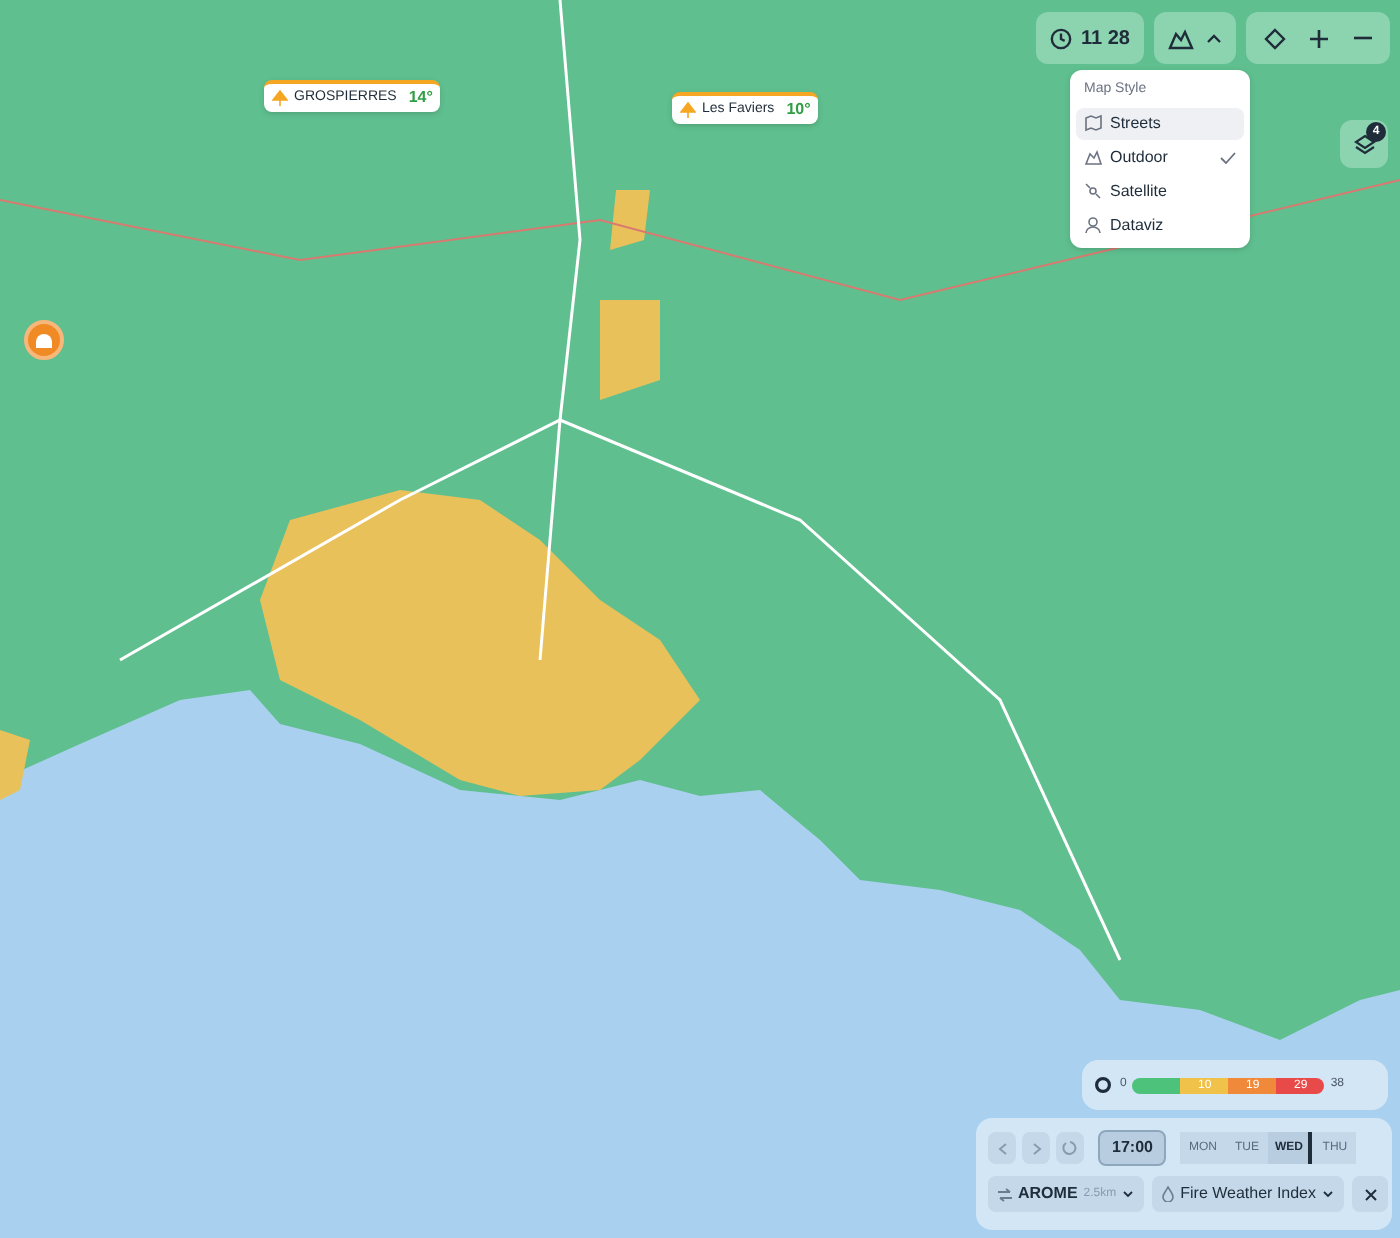  Describe the element at coordinates (1214, 38) in the screenshot. I see `chevron-up-icon` at that location.